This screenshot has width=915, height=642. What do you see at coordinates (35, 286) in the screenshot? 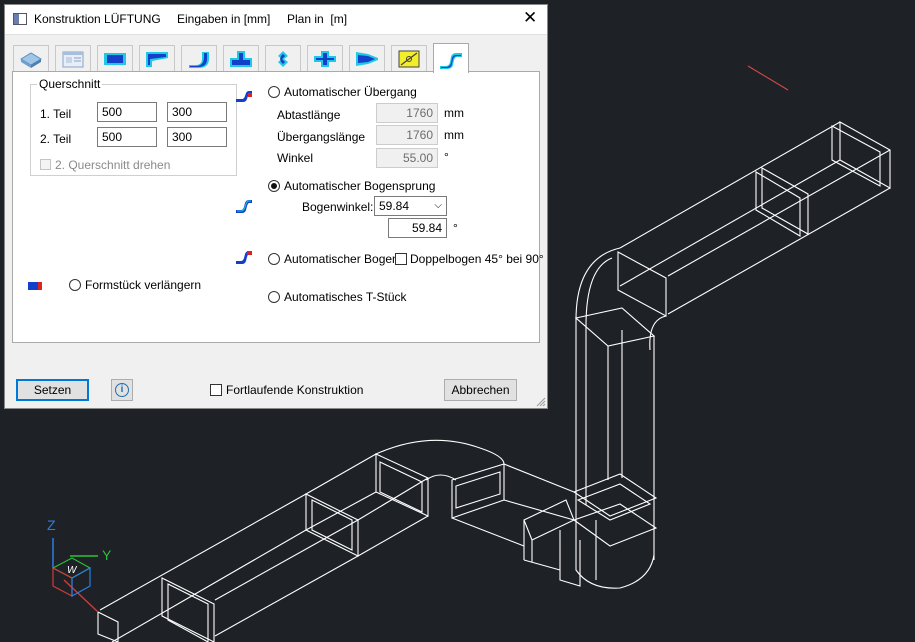
I see `formstueck-row-icon` at bounding box center [35, 286].